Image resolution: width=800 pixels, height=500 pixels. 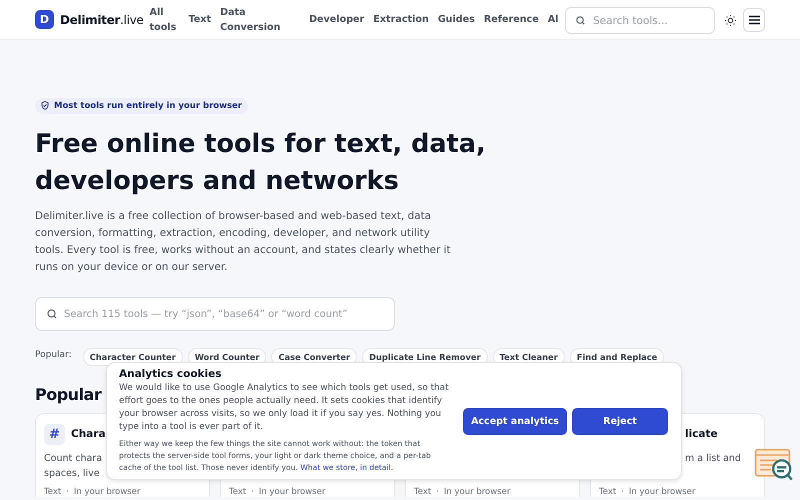 What do you see at coordinates (701, 434) in the screenshot?
I see `card-title: licate` at bounding box center [701, 434].